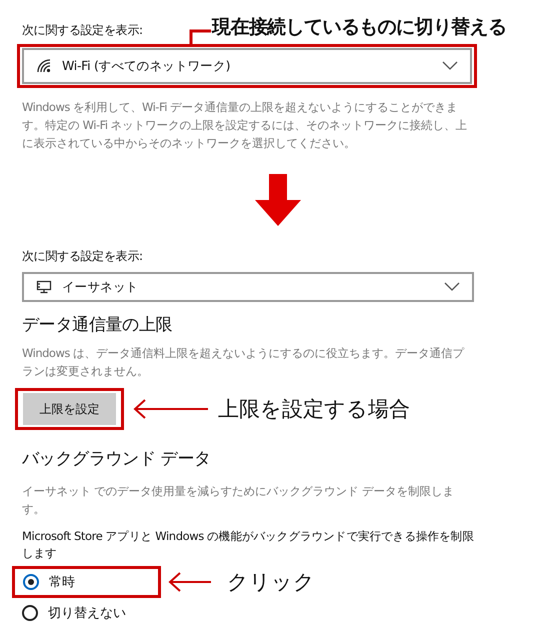 The width and height of the screenshot is (554, 633). Describe the element at coordinates (238, 500) in the screenshot. I see `description-text: イーサネット でのデータ使用量を減らすためにバックグラウンド データを制限します。` at that location.